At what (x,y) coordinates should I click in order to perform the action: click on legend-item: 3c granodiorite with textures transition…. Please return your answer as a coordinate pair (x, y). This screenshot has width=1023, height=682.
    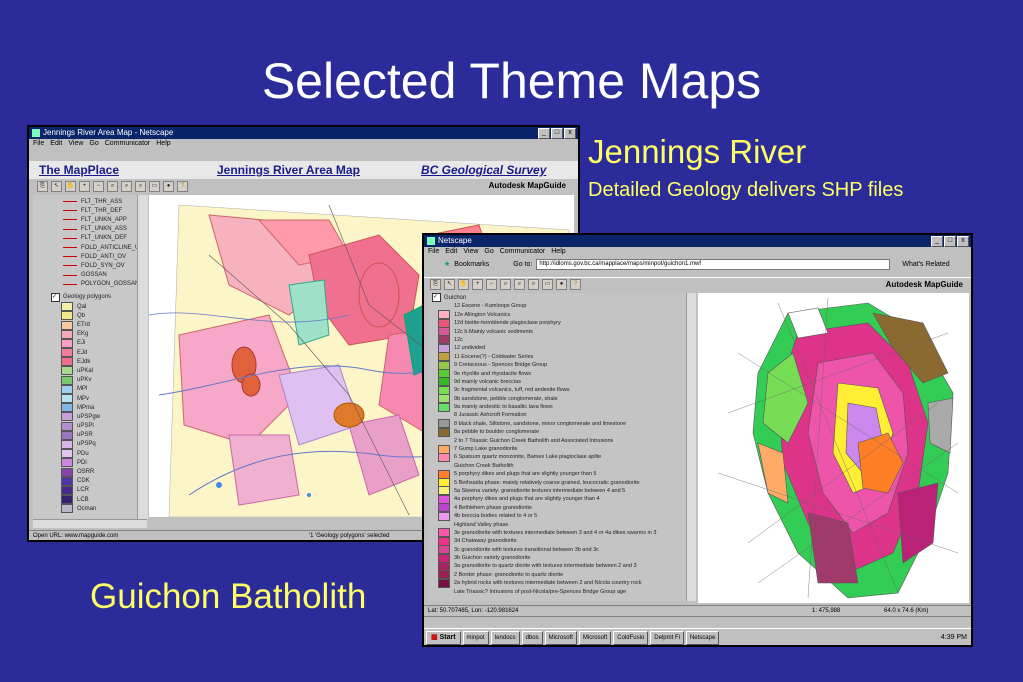
    Looking at the image, I should click on (564, 550).